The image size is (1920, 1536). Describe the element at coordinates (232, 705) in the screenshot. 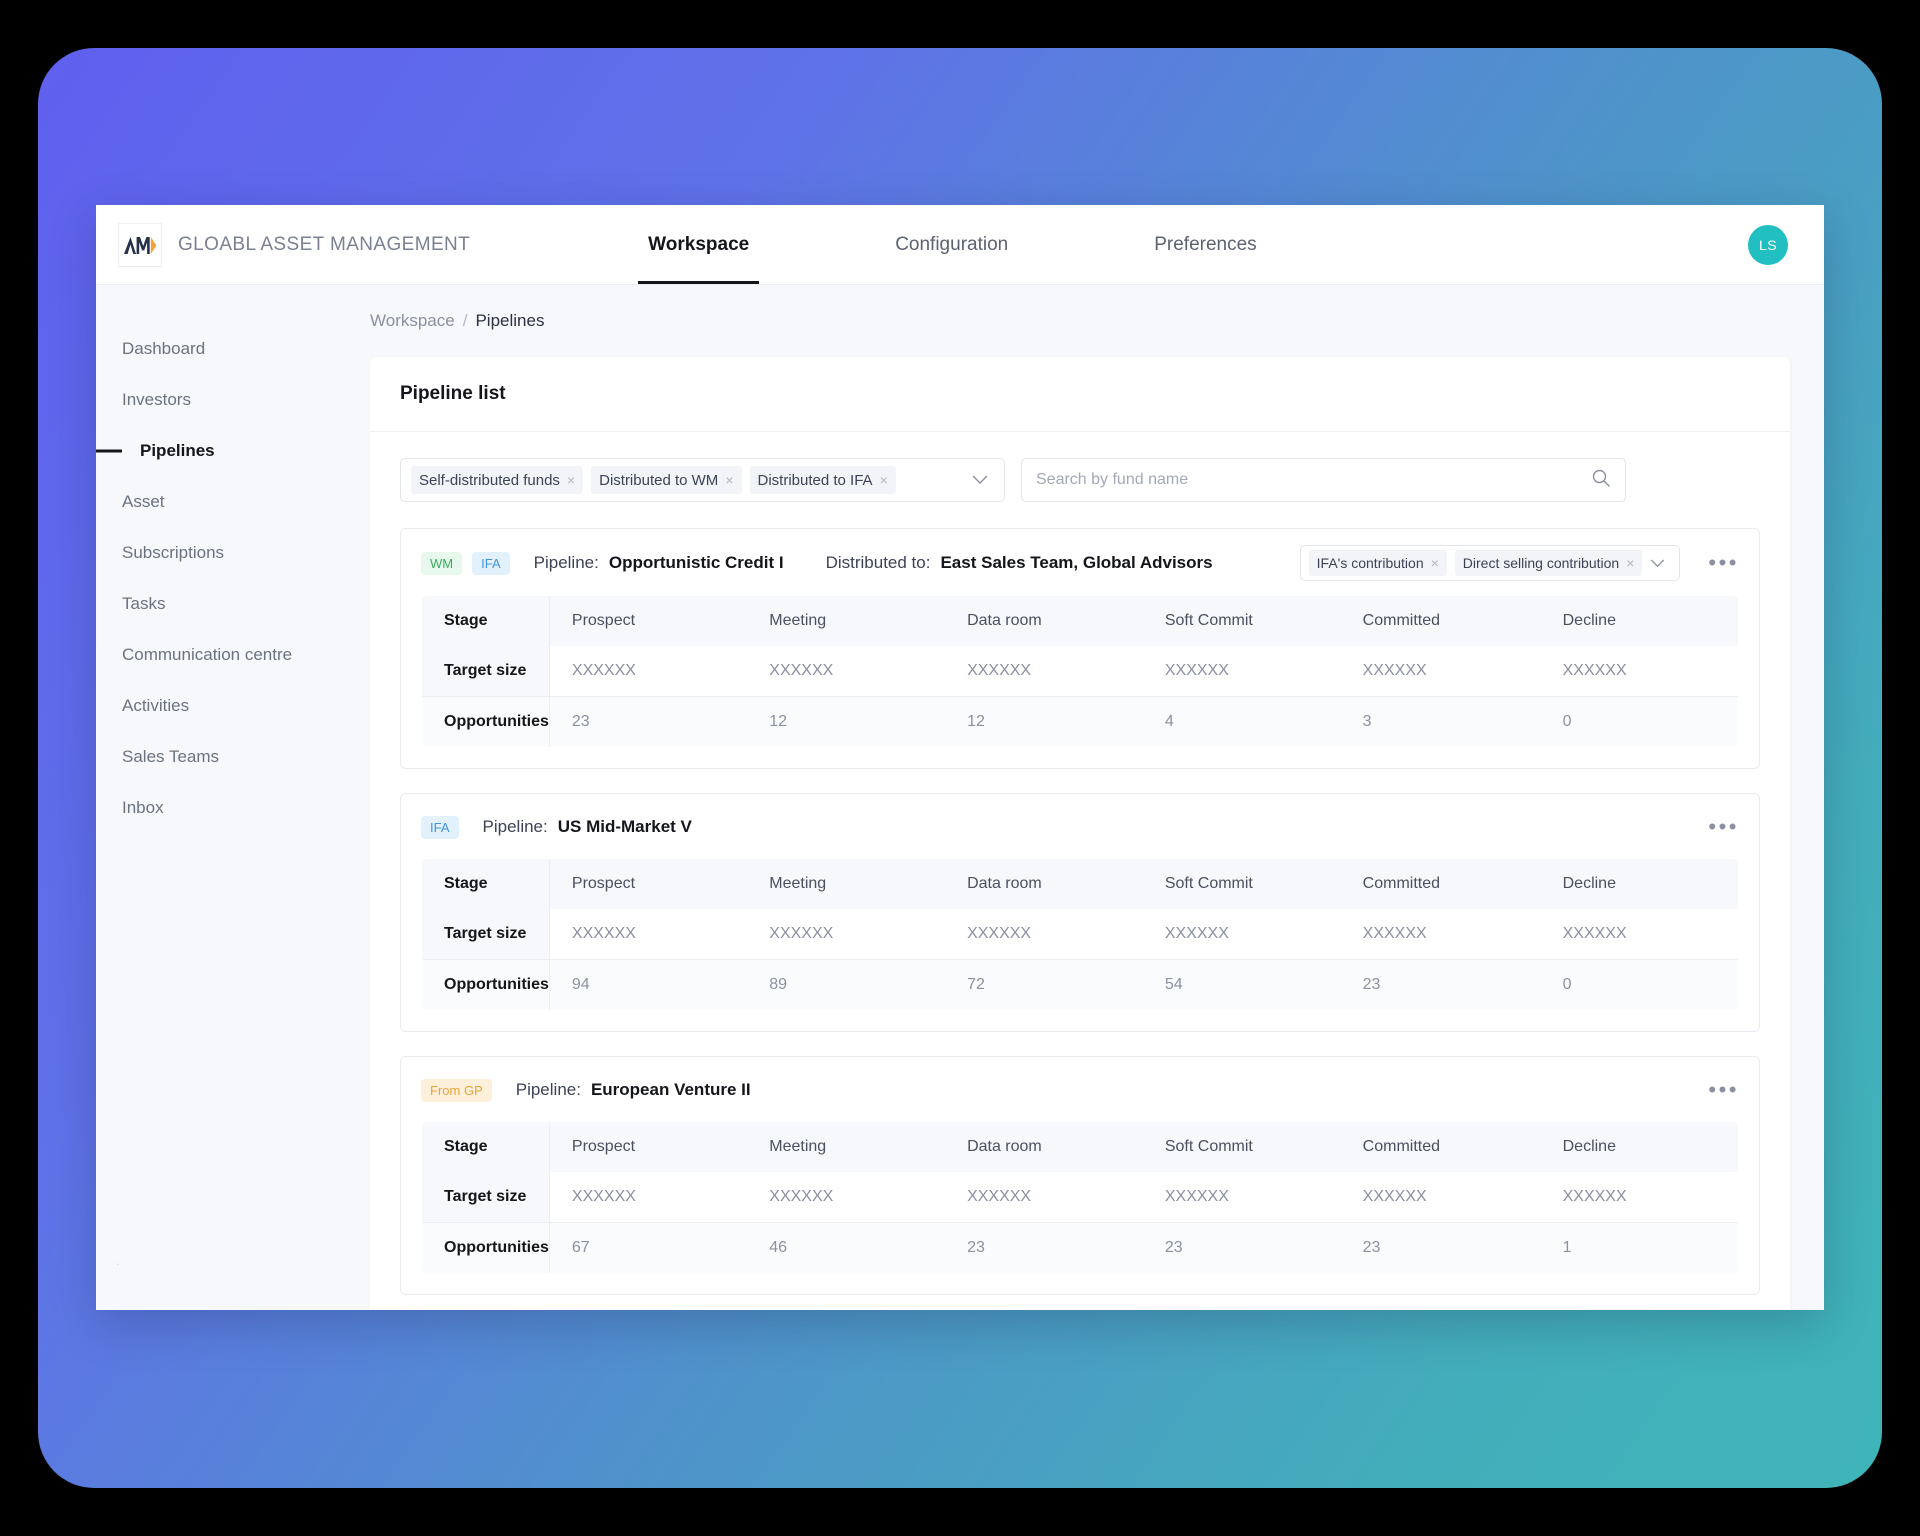

I see `sidebar-item-activities: Activities` at that location.